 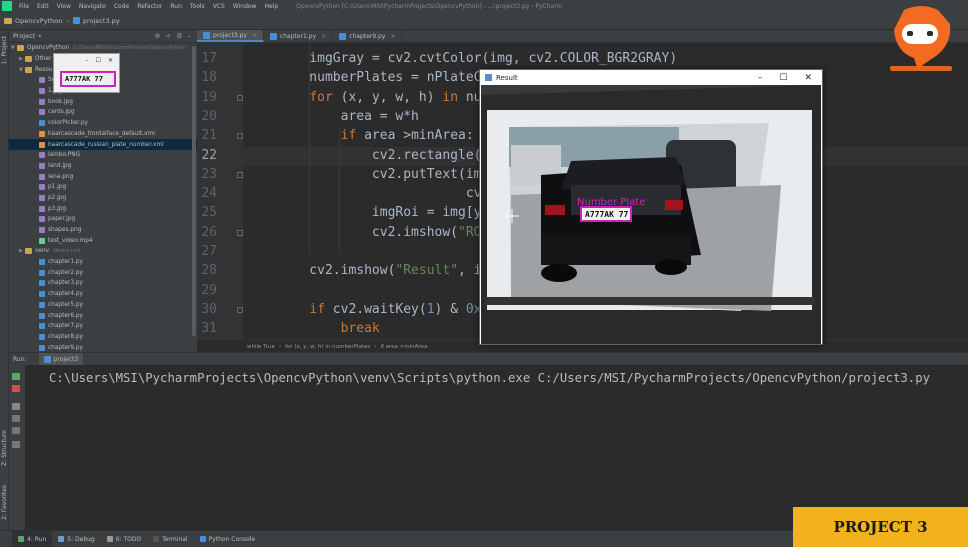 I want to click on menu-edit: Edit, so click(x=43, y=6).